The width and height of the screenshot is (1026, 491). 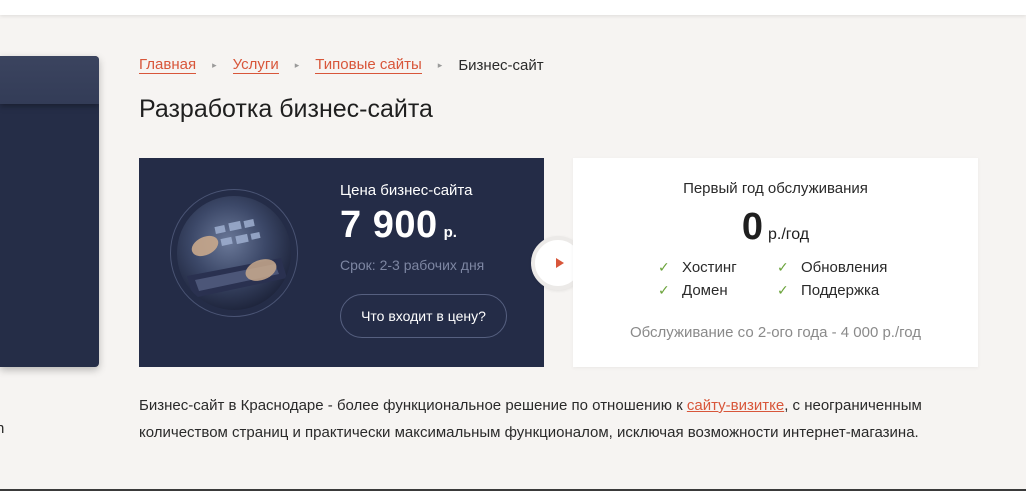 I want to click on price-amount: 7 900, so click(x=389, y=225).